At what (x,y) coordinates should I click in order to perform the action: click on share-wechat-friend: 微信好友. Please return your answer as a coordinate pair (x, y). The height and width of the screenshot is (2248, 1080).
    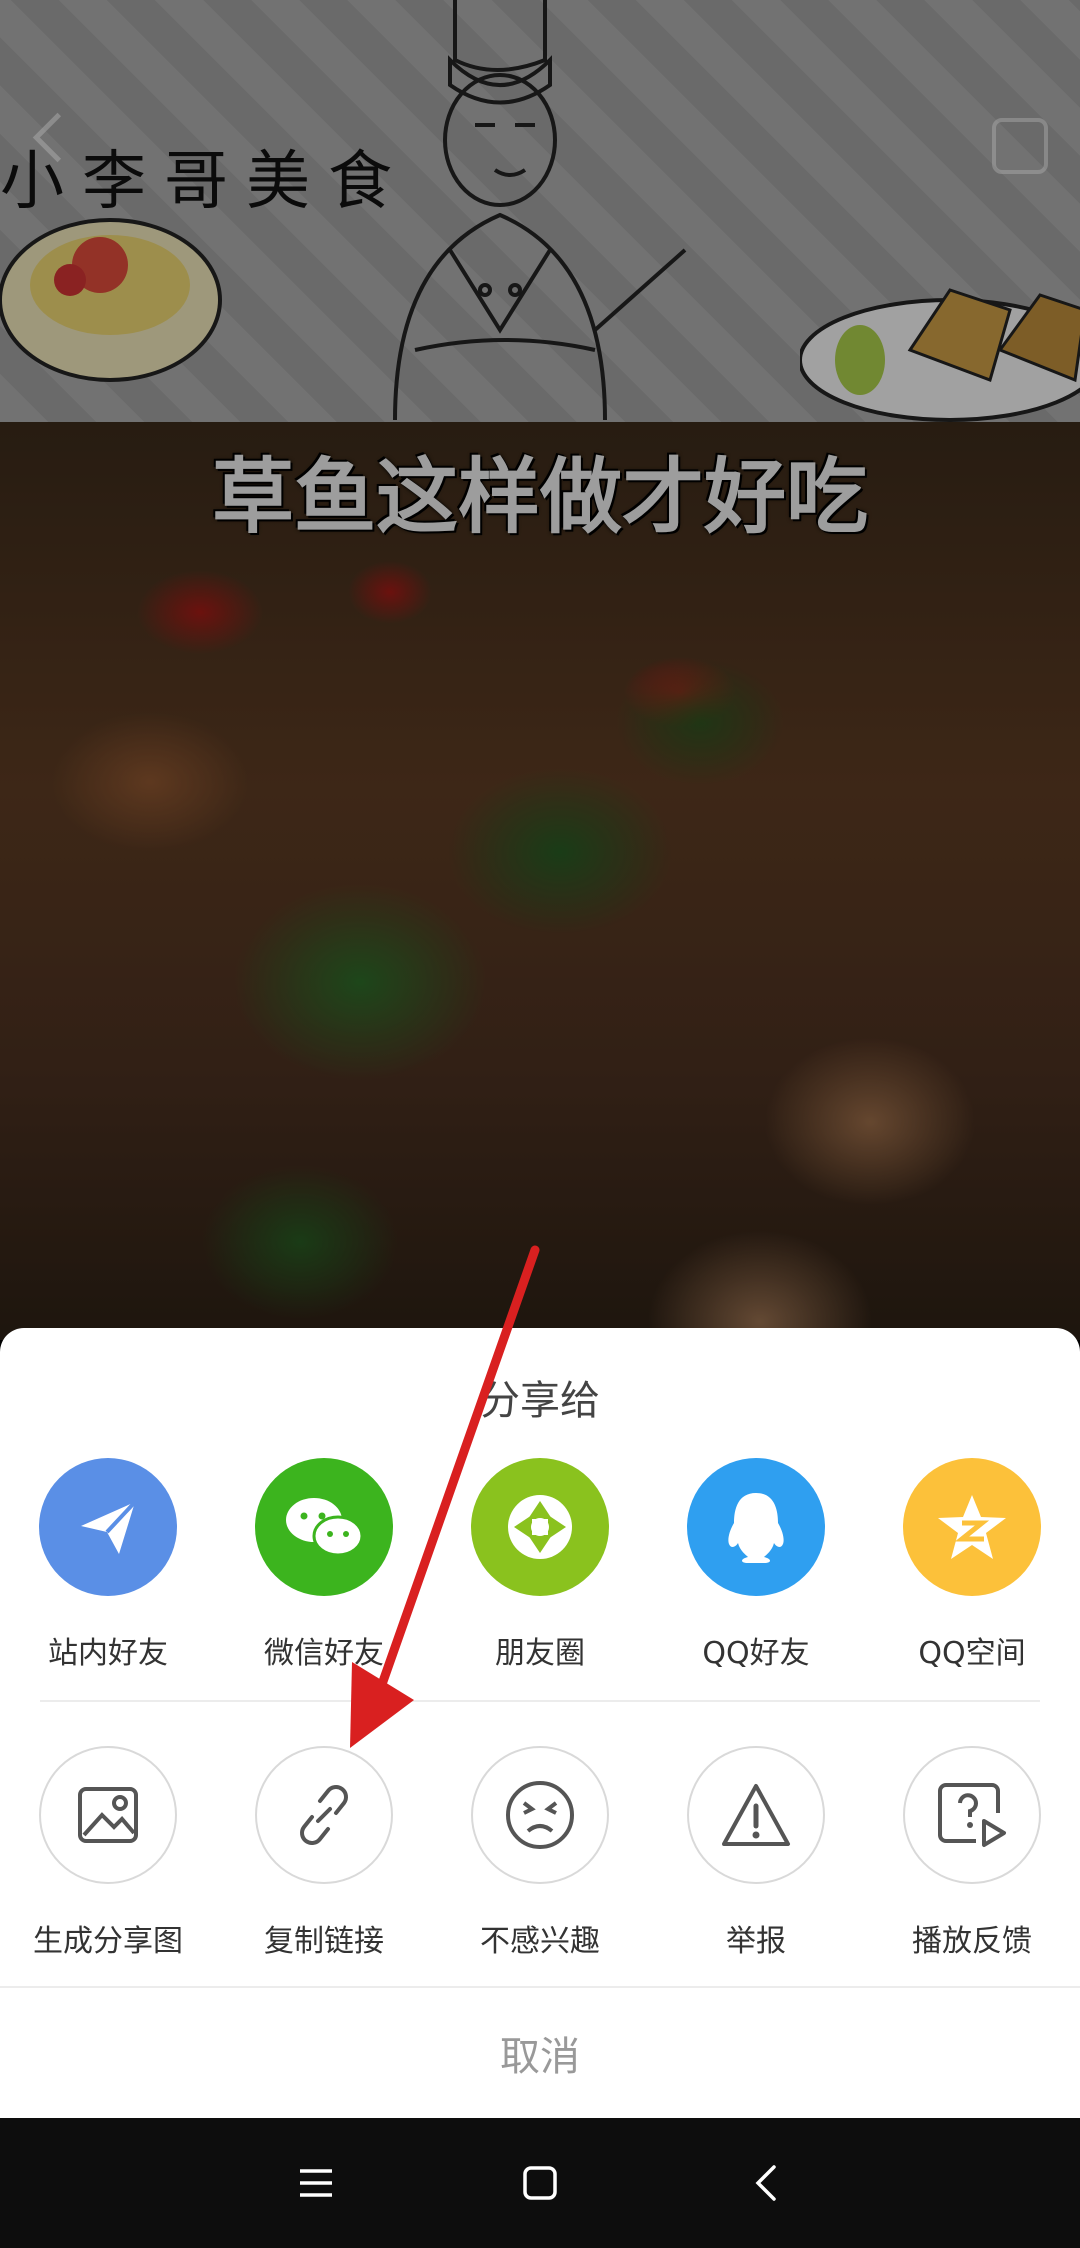
    Looking at the image, I should click on (324, 1565).